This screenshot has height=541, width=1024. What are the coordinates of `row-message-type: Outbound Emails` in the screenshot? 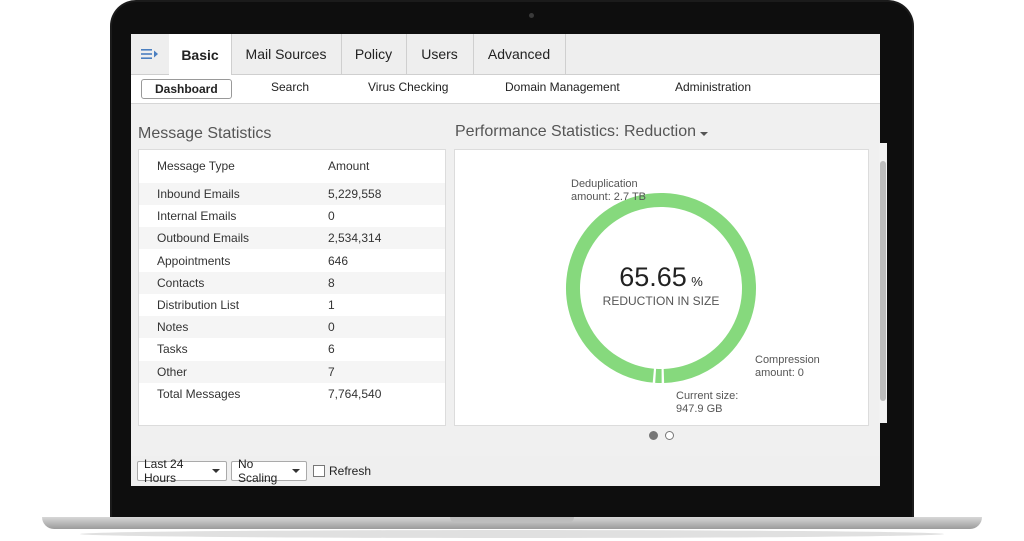 It's located at (203, 238).